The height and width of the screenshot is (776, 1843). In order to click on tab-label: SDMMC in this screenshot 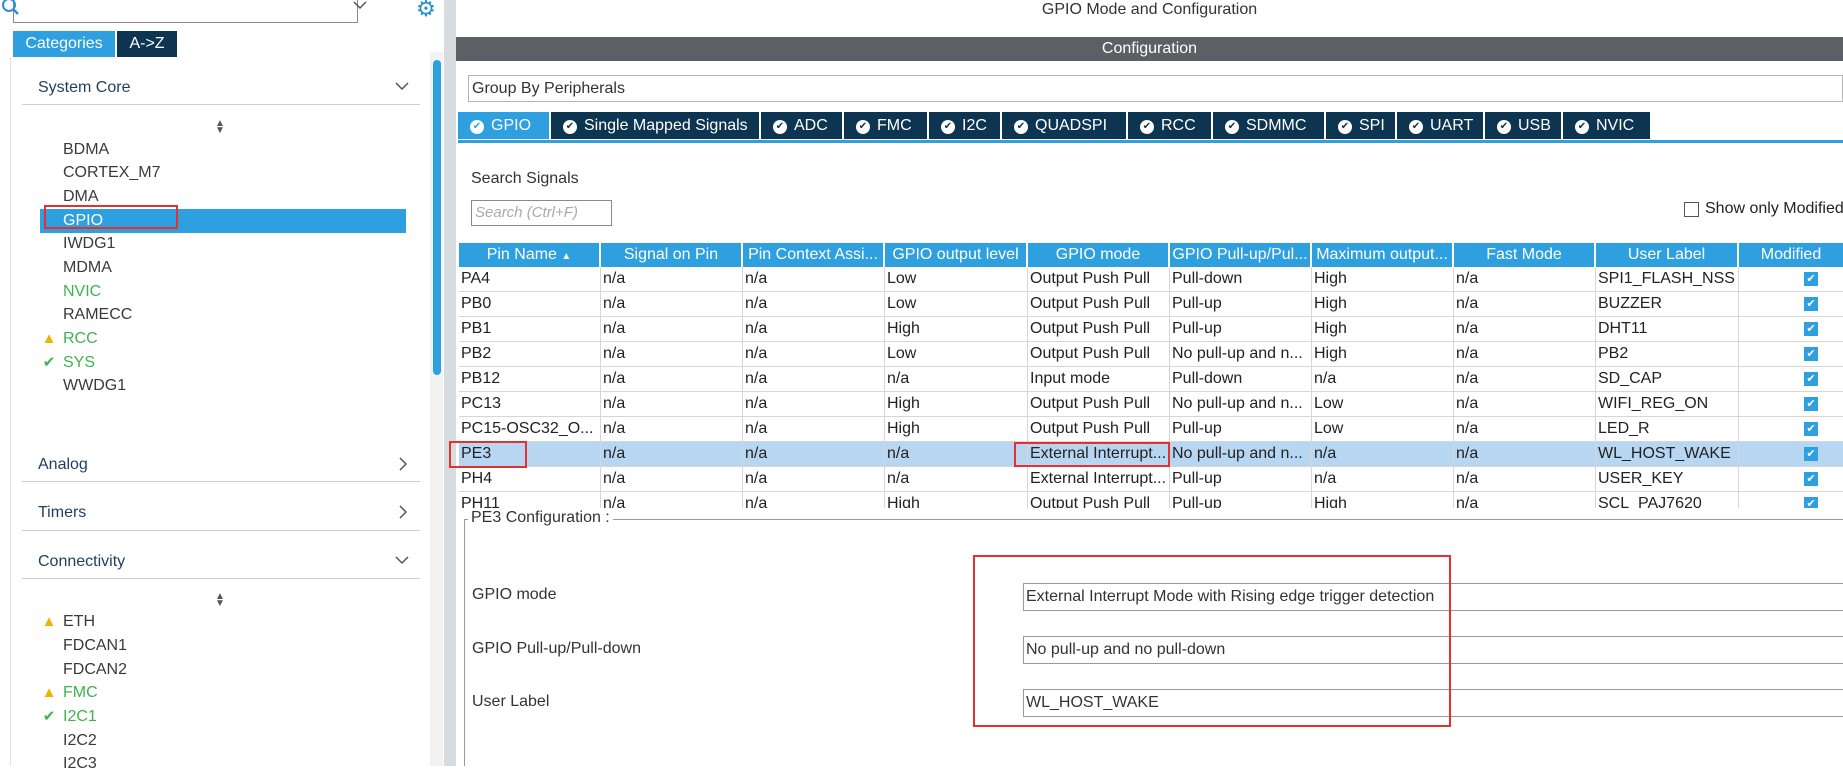, I will do `click(1276, 125)`.